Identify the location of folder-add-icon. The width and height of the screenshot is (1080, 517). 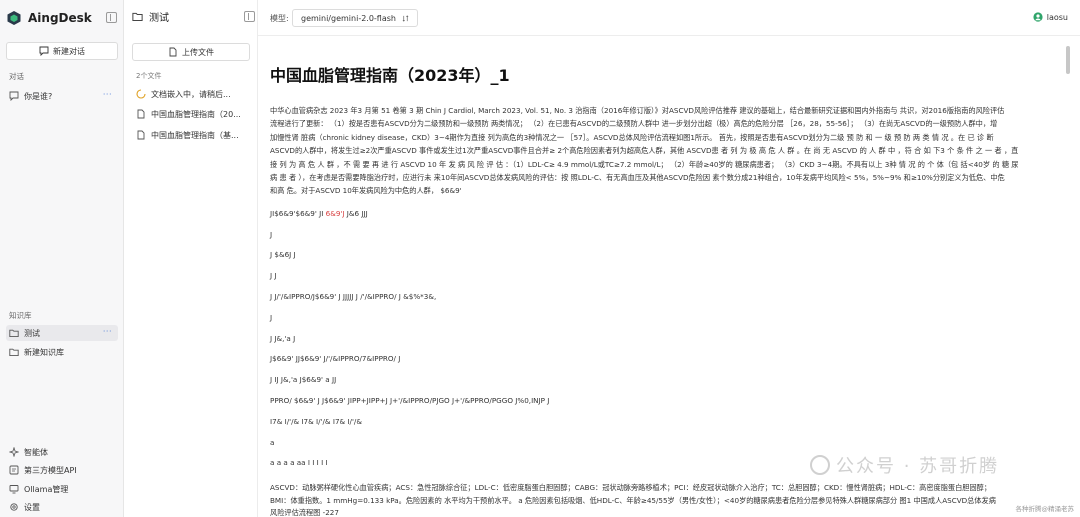
(14, 352).